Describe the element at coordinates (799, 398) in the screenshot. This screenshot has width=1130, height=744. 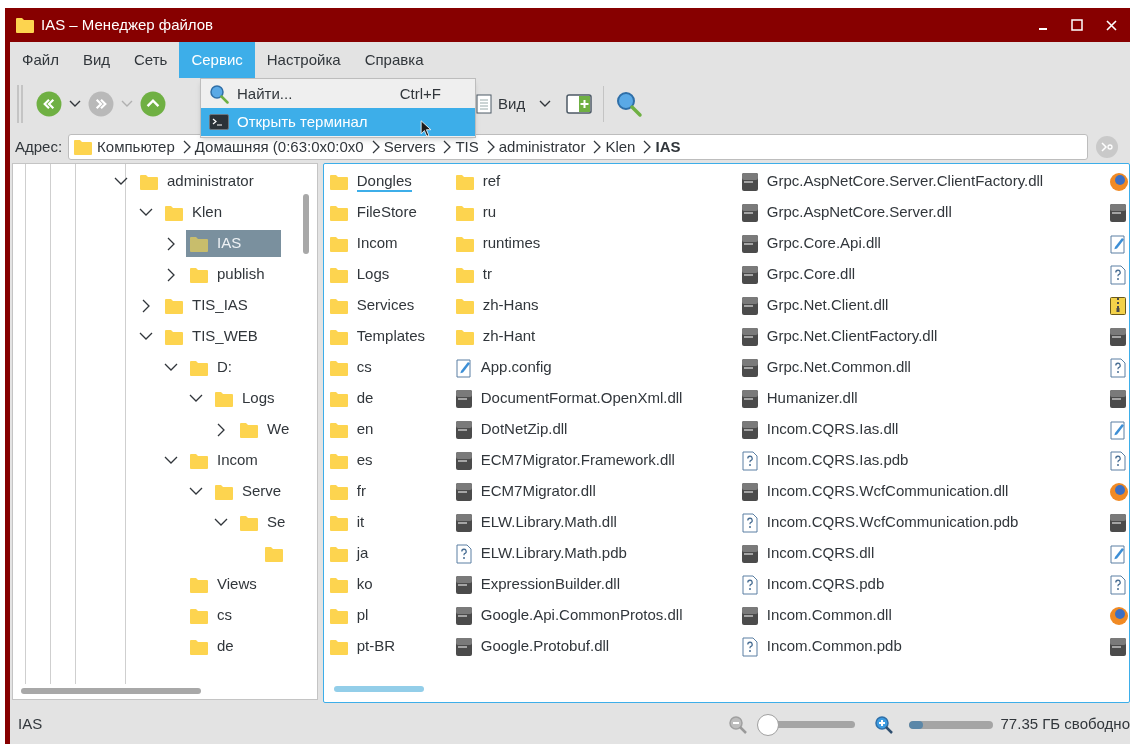
I see `file-item: Humanizer.dll` at that location.